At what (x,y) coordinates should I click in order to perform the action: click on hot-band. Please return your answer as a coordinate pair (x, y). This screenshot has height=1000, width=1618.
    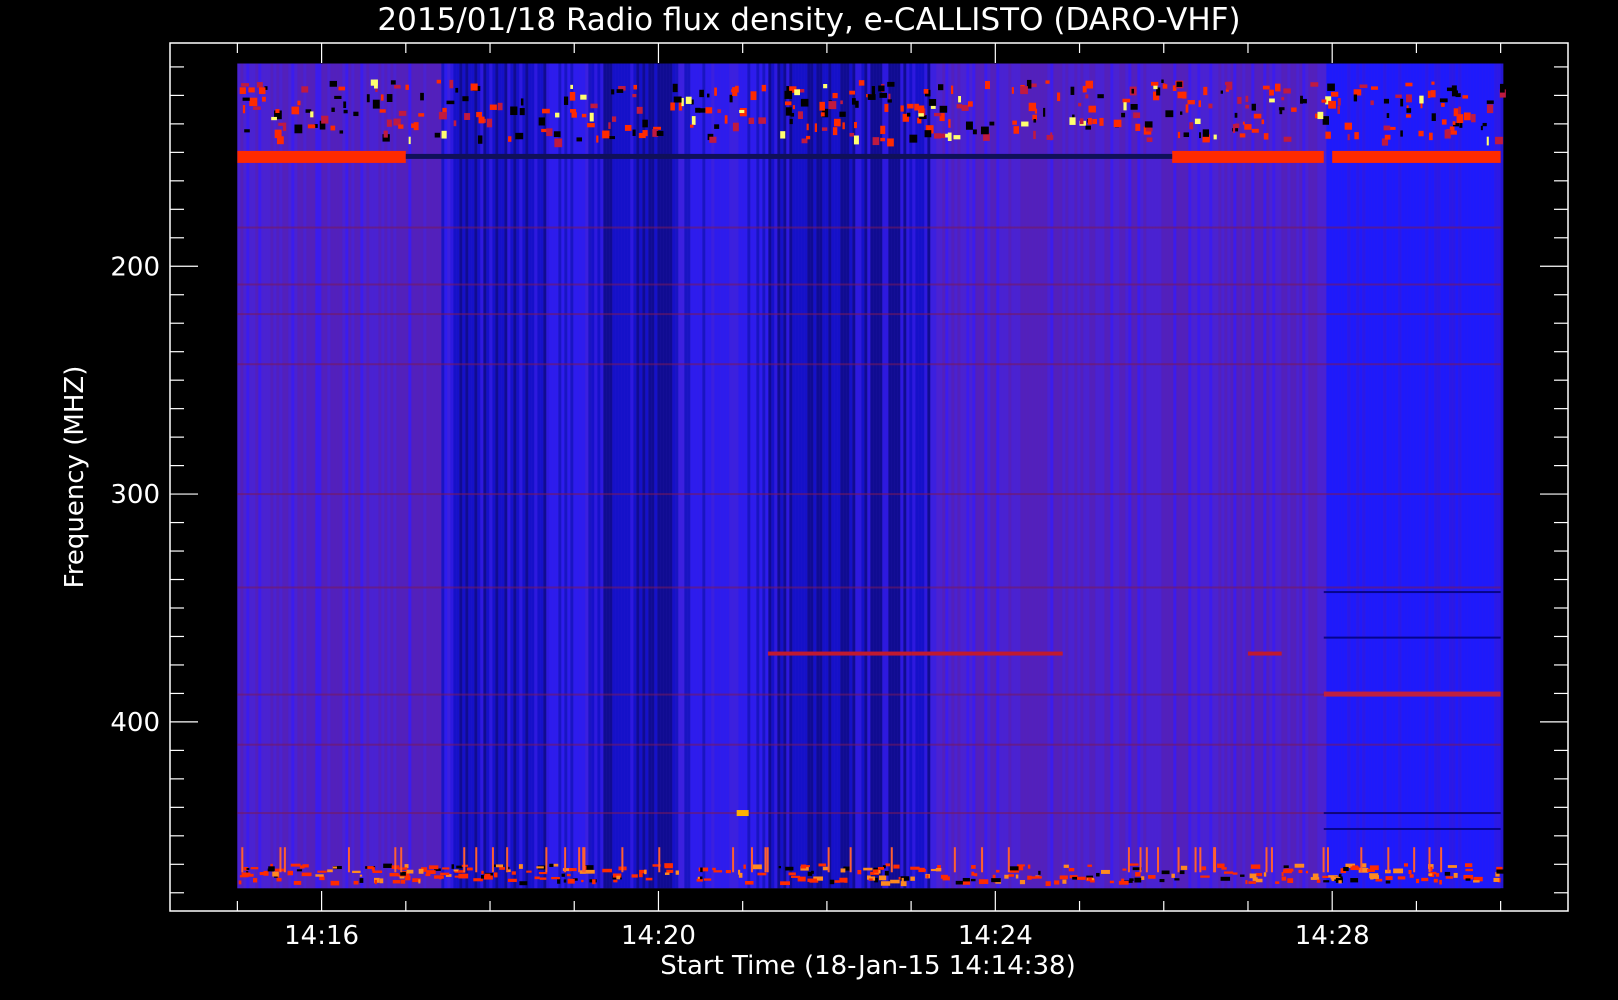
    Looking at the image, I should click on (839, 653).